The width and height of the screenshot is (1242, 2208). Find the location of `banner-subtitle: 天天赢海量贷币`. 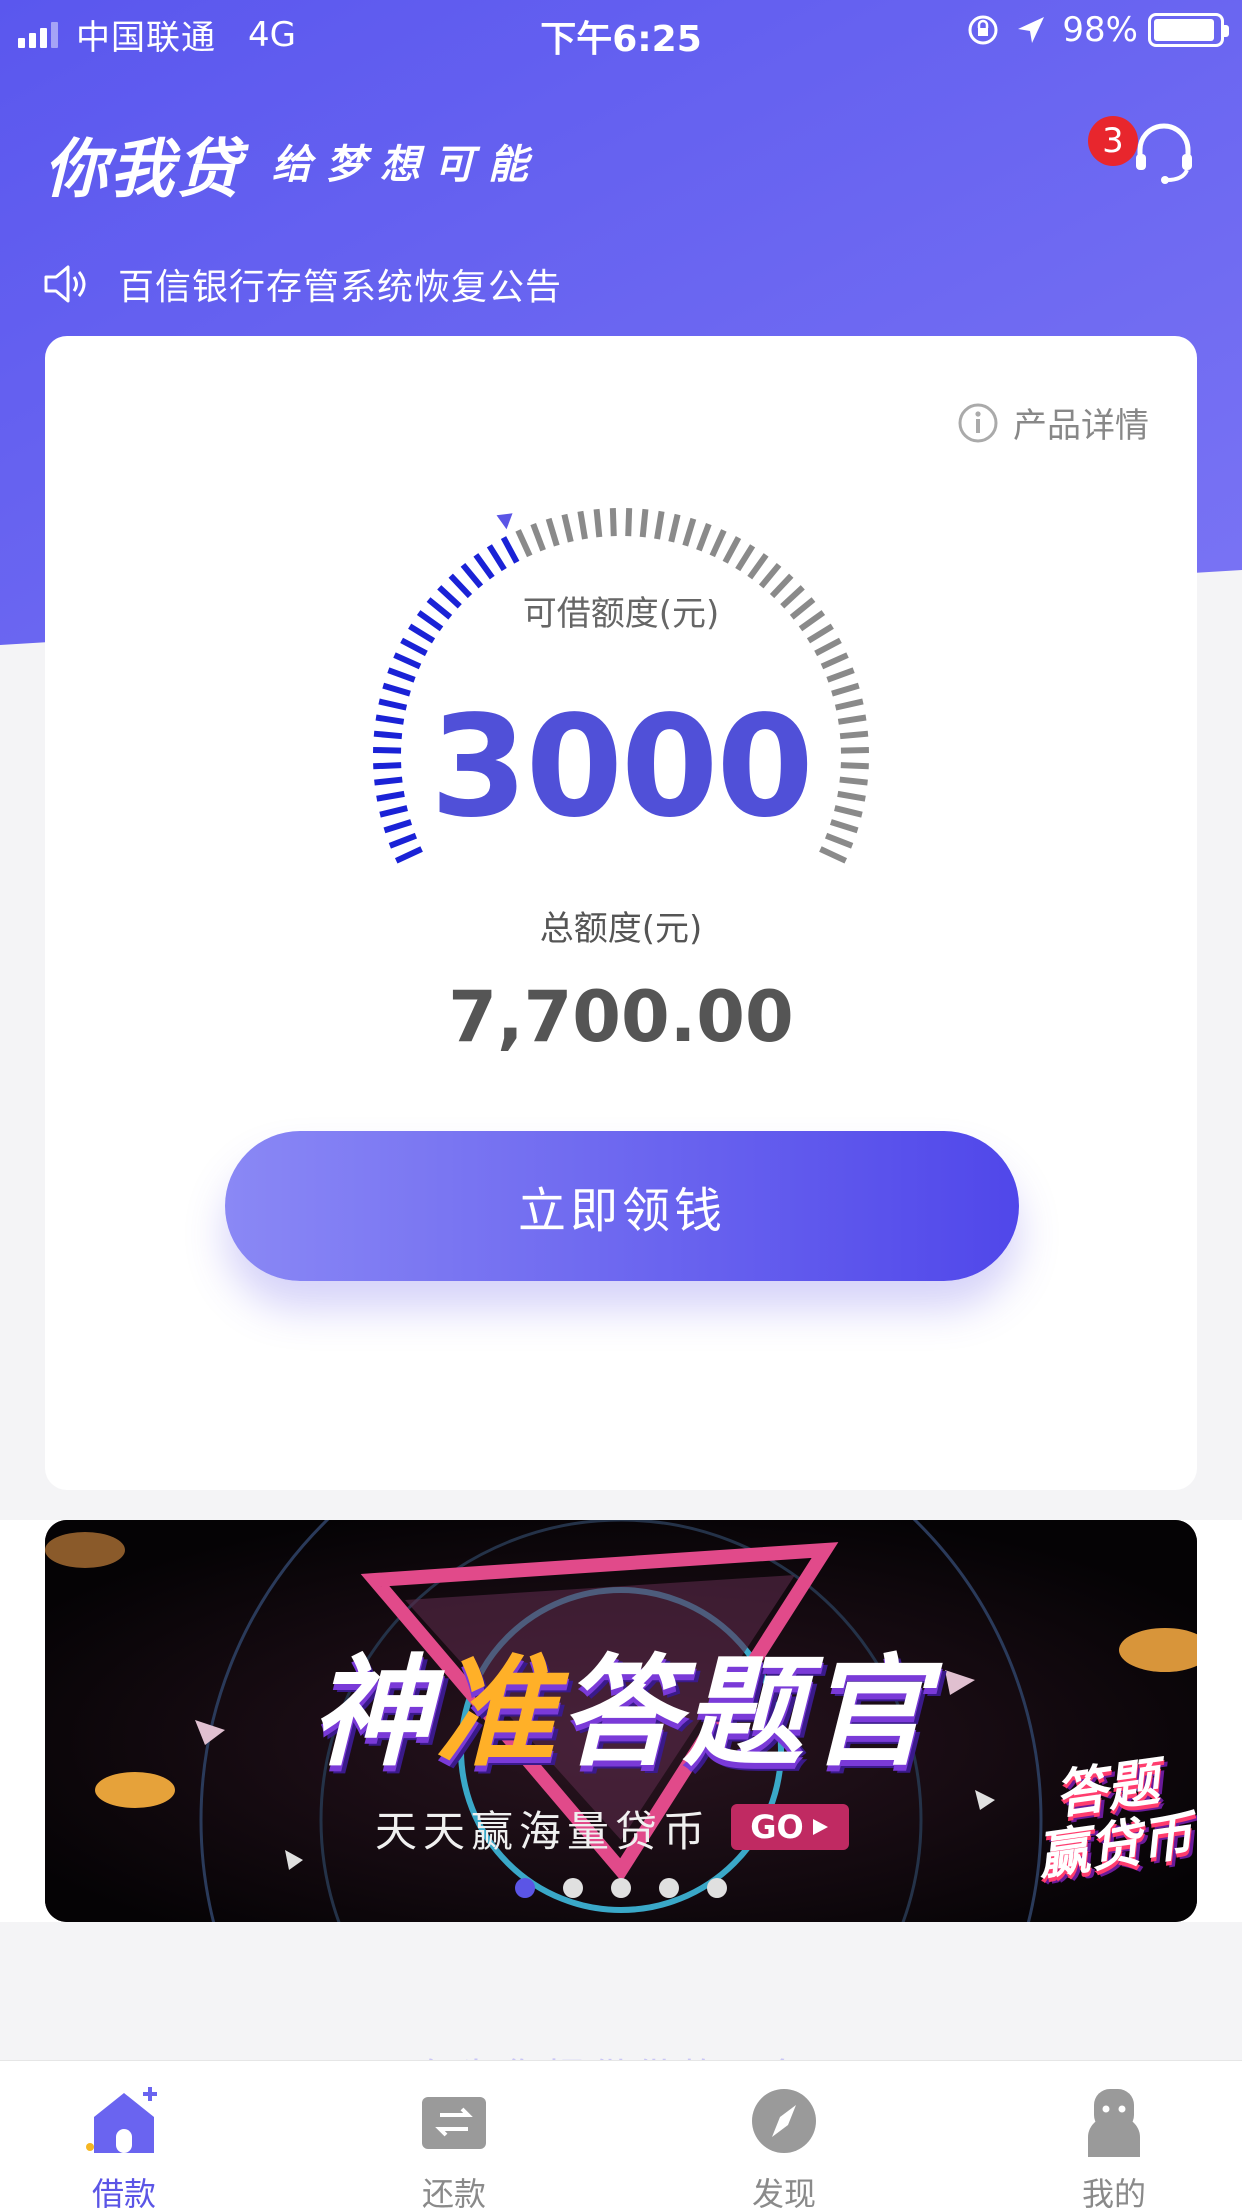

banner-subtitle: 天天赢海量贷币 is located at coordinates (543, 1831).